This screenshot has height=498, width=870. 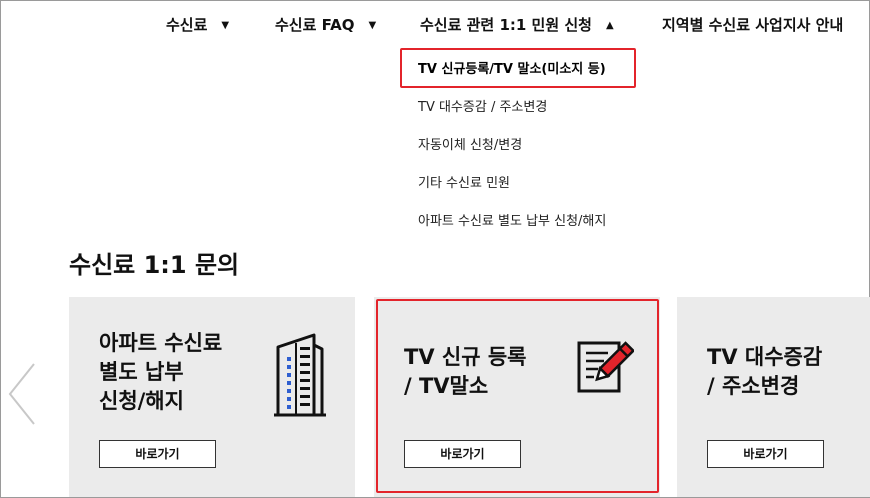 I want to click on nav-item-label: 지역별 수신료 사업지사 안내, so click(x=753, y=25).